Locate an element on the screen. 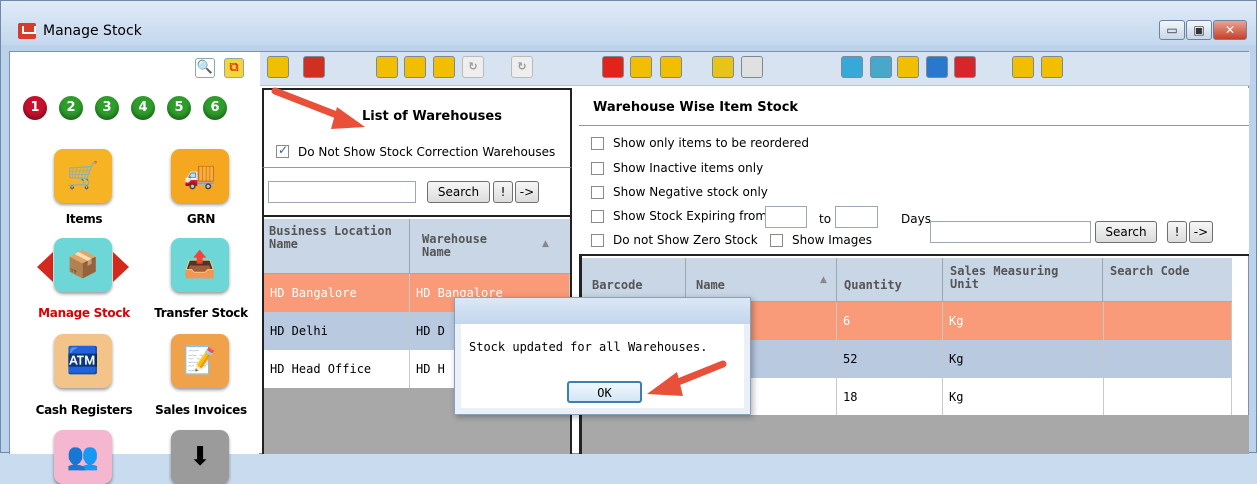 The height and width of the screenshot is (484, 1257). warehouses-title: List of Warehouses is located at coordinates (432, 116).